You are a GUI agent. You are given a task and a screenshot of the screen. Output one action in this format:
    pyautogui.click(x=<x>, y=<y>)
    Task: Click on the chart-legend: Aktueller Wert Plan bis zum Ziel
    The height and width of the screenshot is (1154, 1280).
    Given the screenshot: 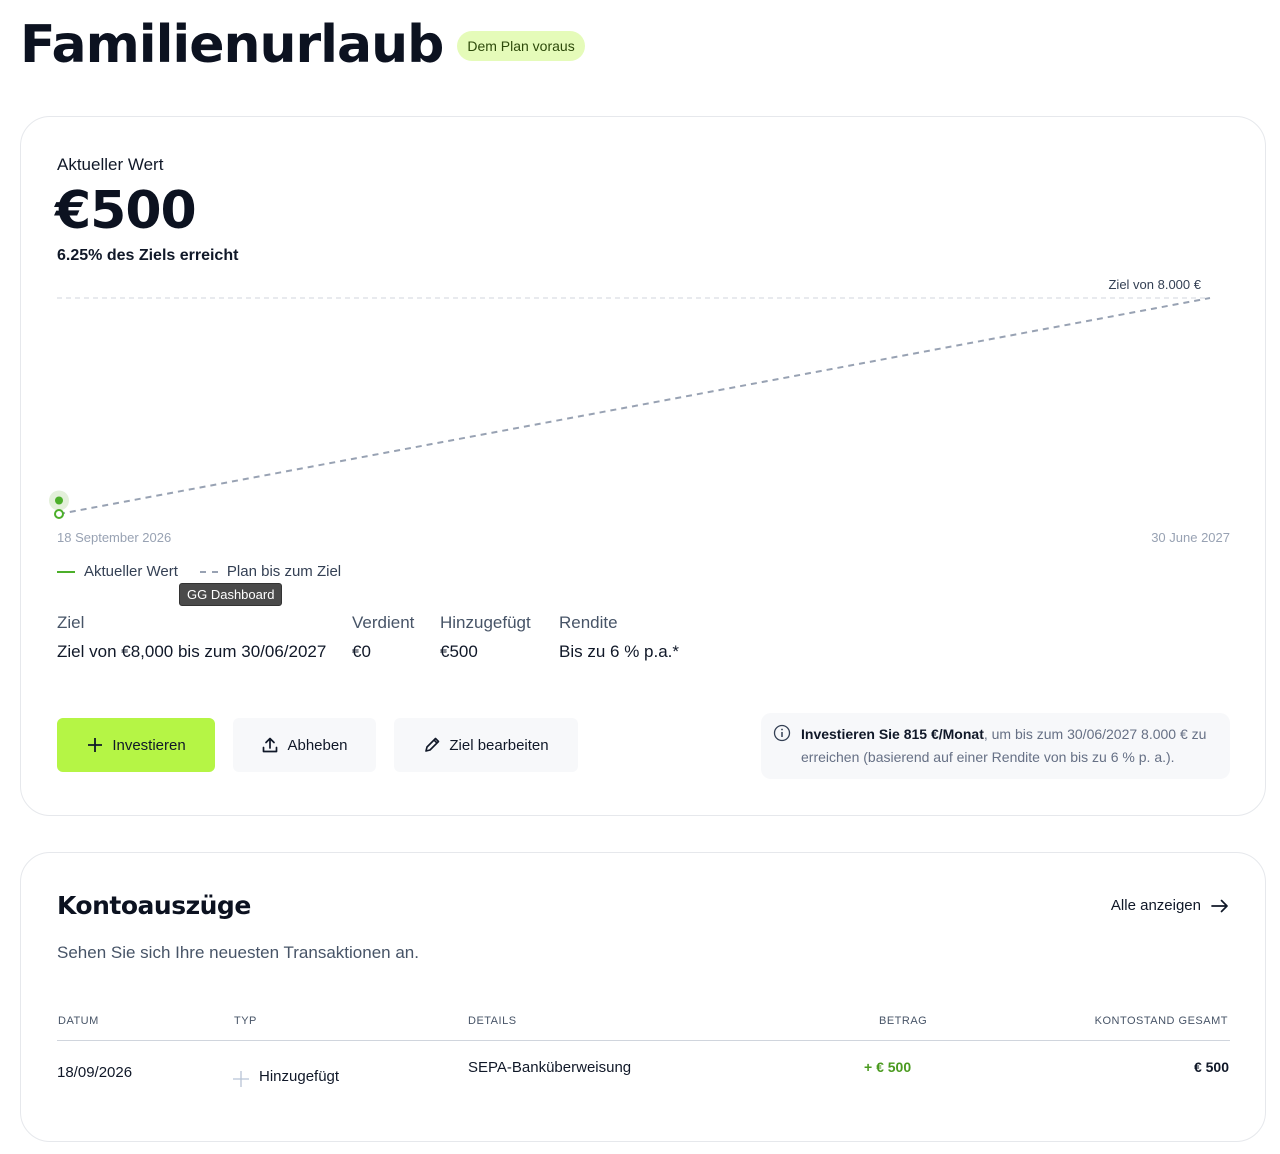 What is the action you would take?
    pyautogui.click(x=210, y=571)
    